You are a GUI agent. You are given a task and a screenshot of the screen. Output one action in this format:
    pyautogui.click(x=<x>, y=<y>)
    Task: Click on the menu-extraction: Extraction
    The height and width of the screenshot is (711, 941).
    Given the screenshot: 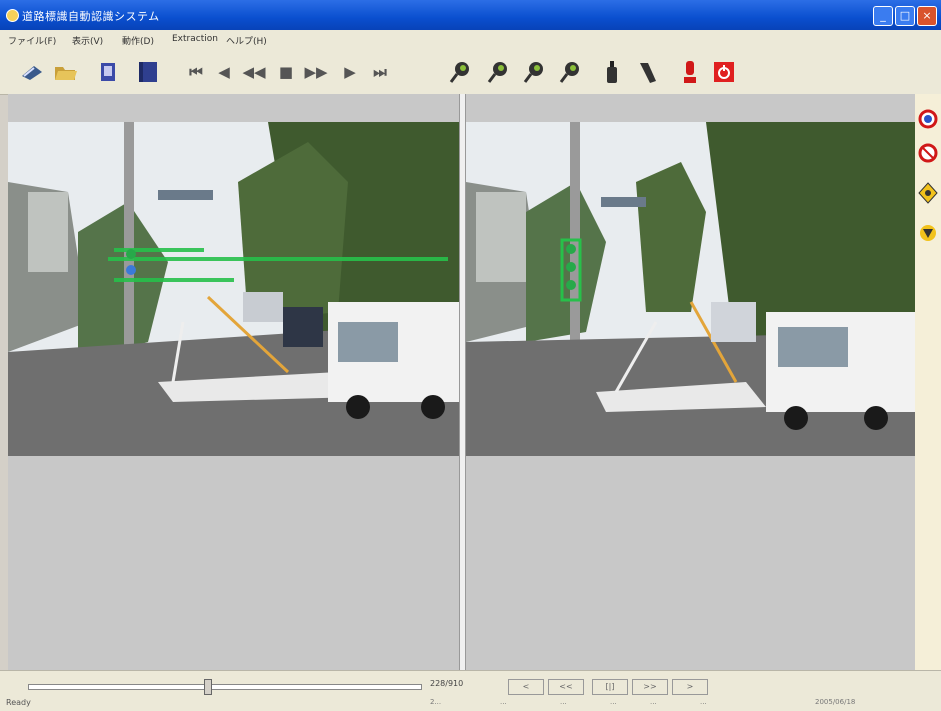 What is the action you would take?
    pyautogui.click(x=195, y=39)
    